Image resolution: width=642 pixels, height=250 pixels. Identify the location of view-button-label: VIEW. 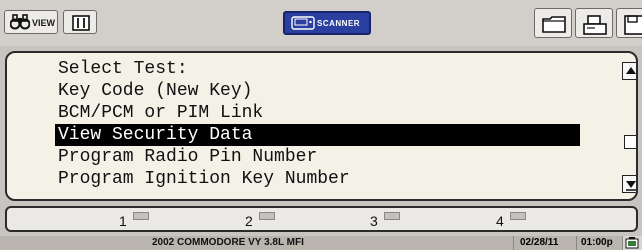
(44, 23).